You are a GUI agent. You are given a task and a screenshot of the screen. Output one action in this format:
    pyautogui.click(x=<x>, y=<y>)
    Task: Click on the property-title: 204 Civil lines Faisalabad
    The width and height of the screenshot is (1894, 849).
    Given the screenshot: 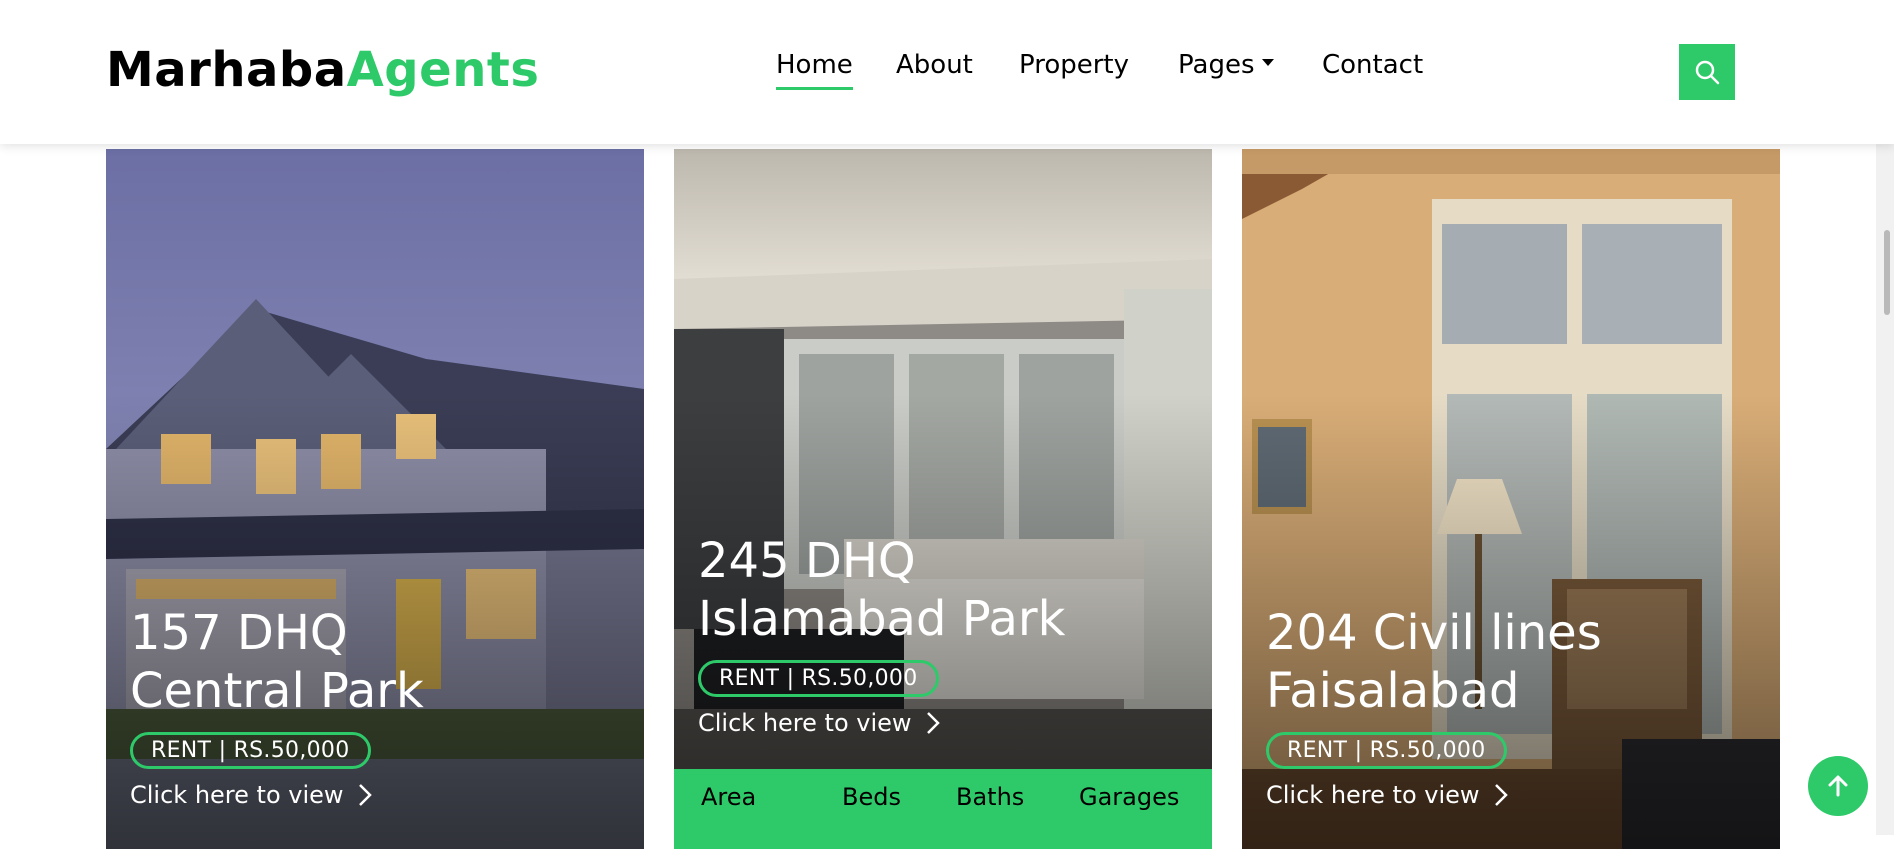 What is the action you would take?
    pyautogui.click(x=1511, y=662)
    